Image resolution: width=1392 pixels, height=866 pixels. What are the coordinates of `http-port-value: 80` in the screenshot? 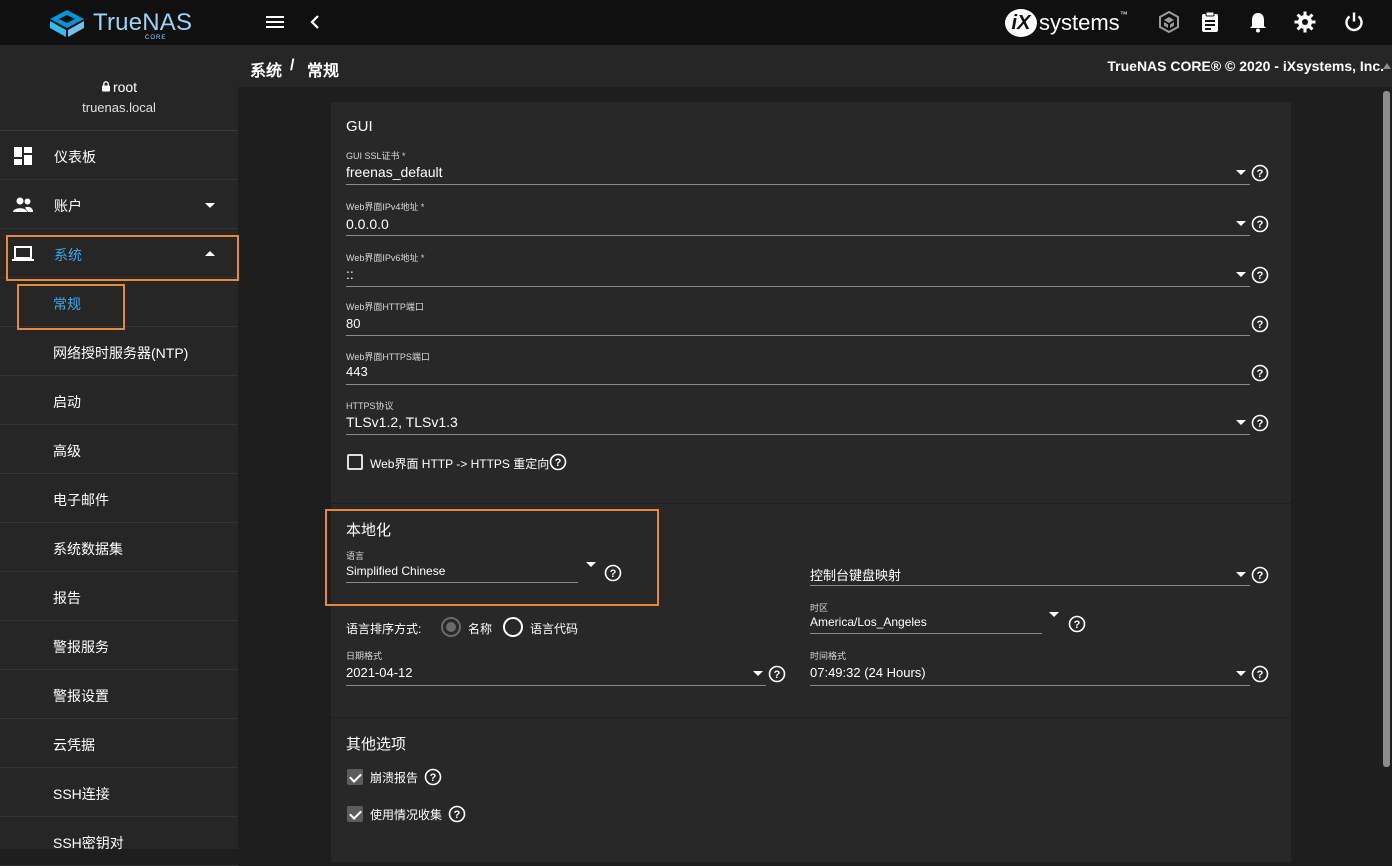 It's located at (353, 323).